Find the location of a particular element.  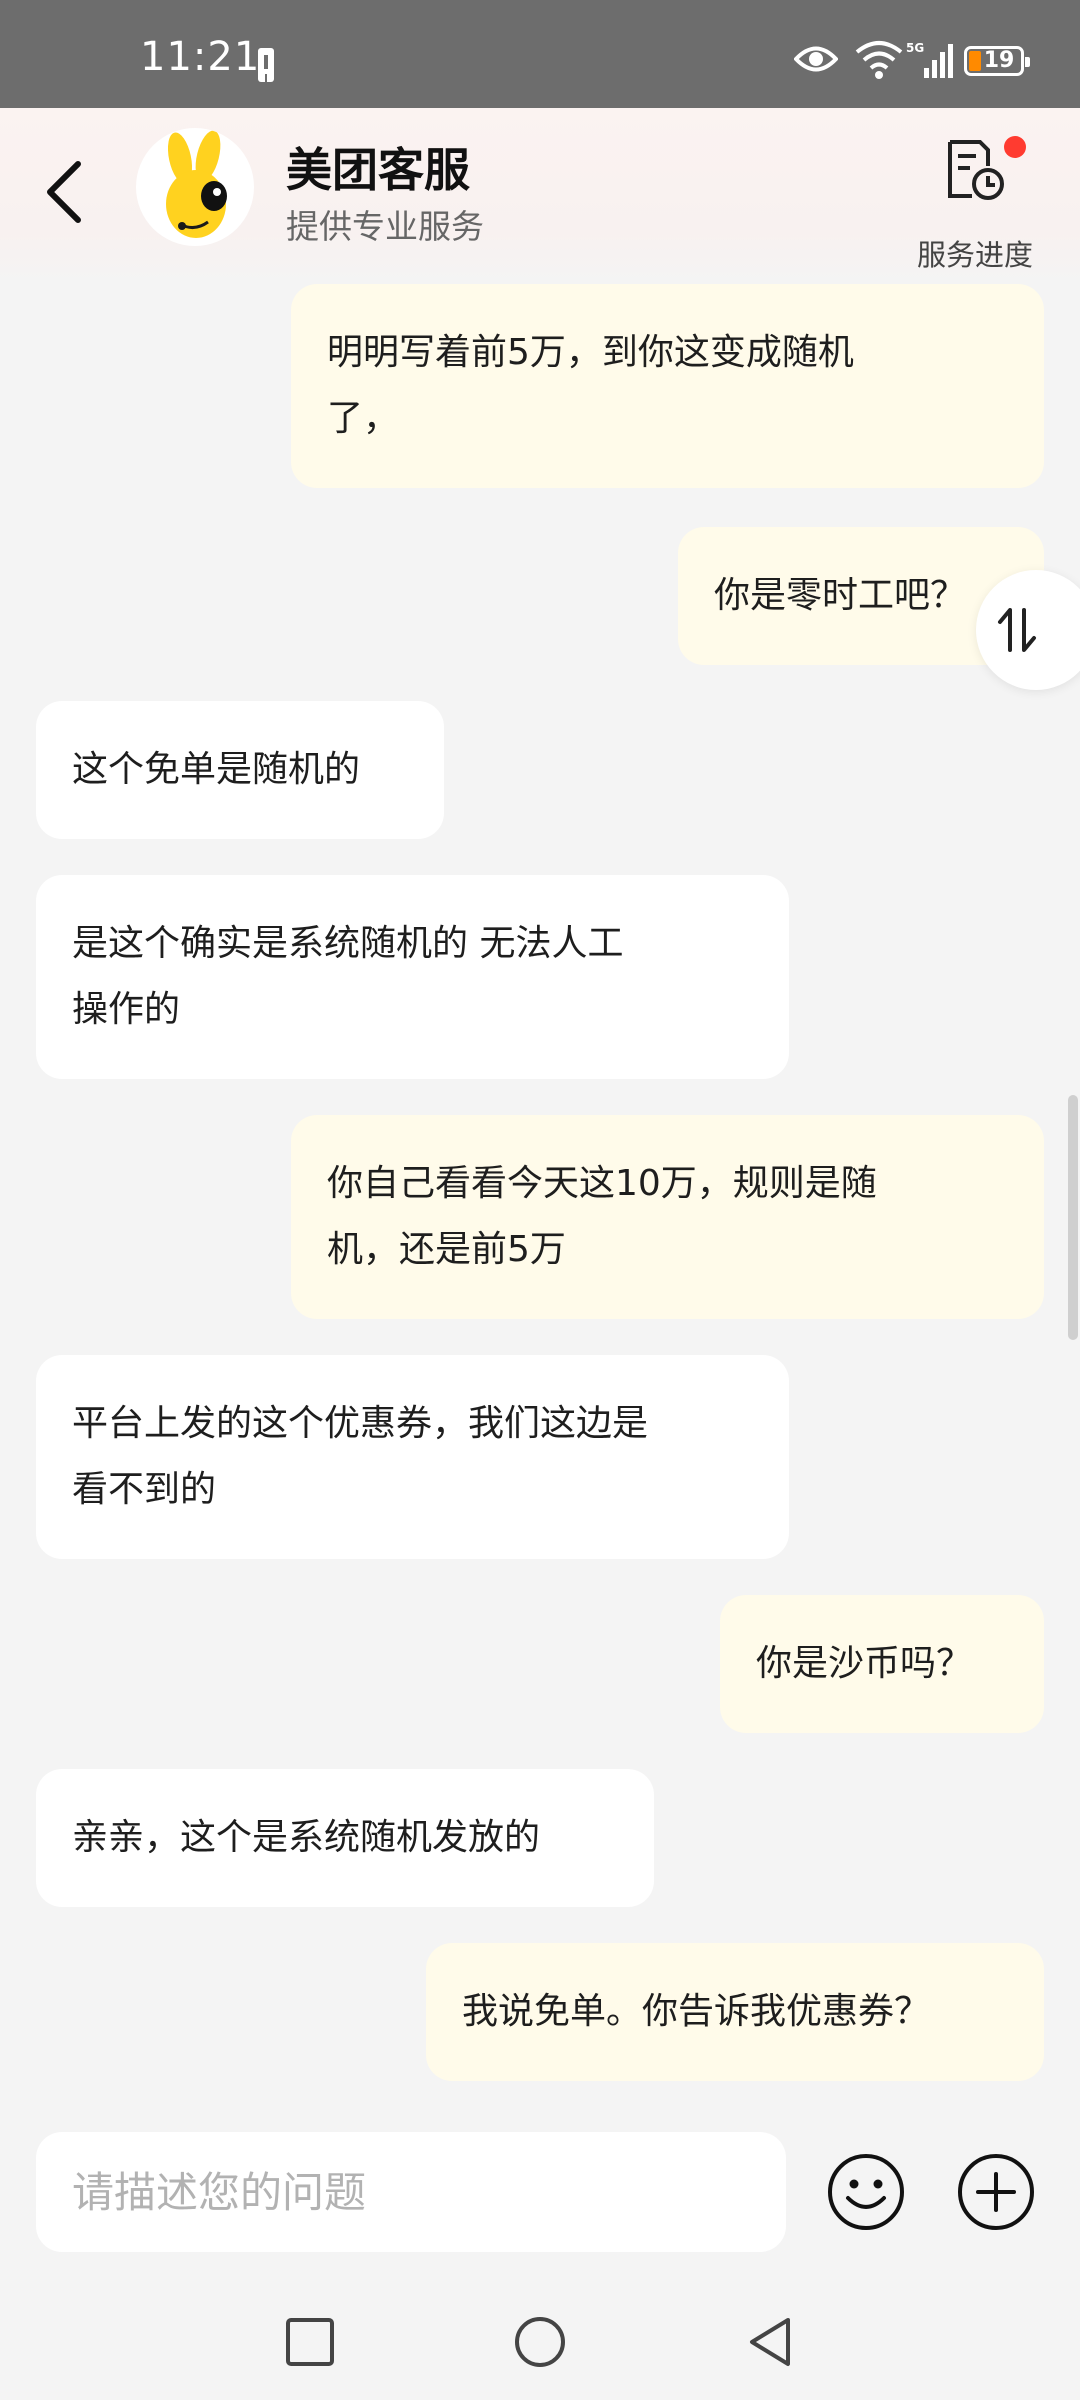

input-bar is located at coordinates (540, 2192).